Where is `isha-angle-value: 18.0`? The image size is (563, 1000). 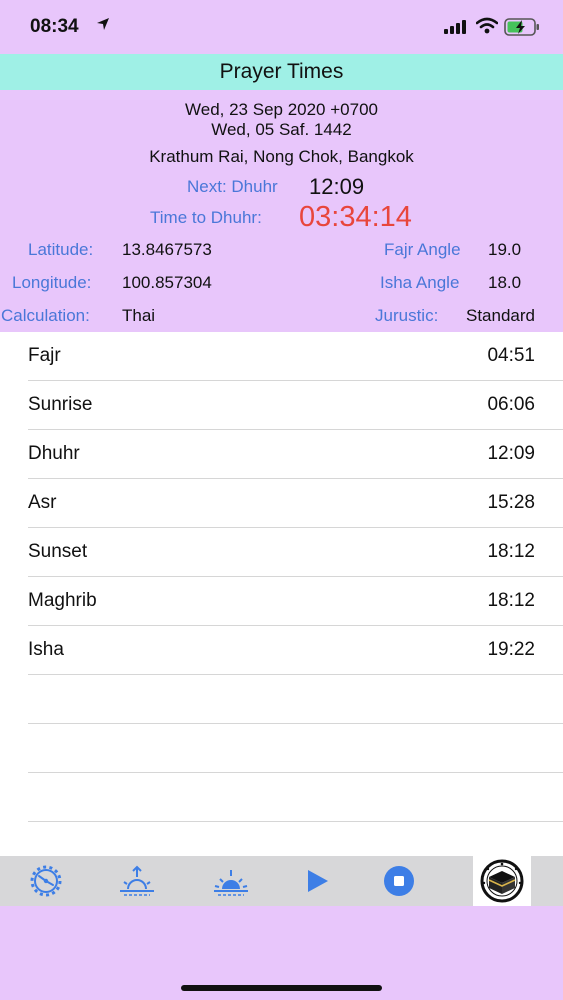 isha-angle-value: 18.0 is located at coordinates (505, 282).